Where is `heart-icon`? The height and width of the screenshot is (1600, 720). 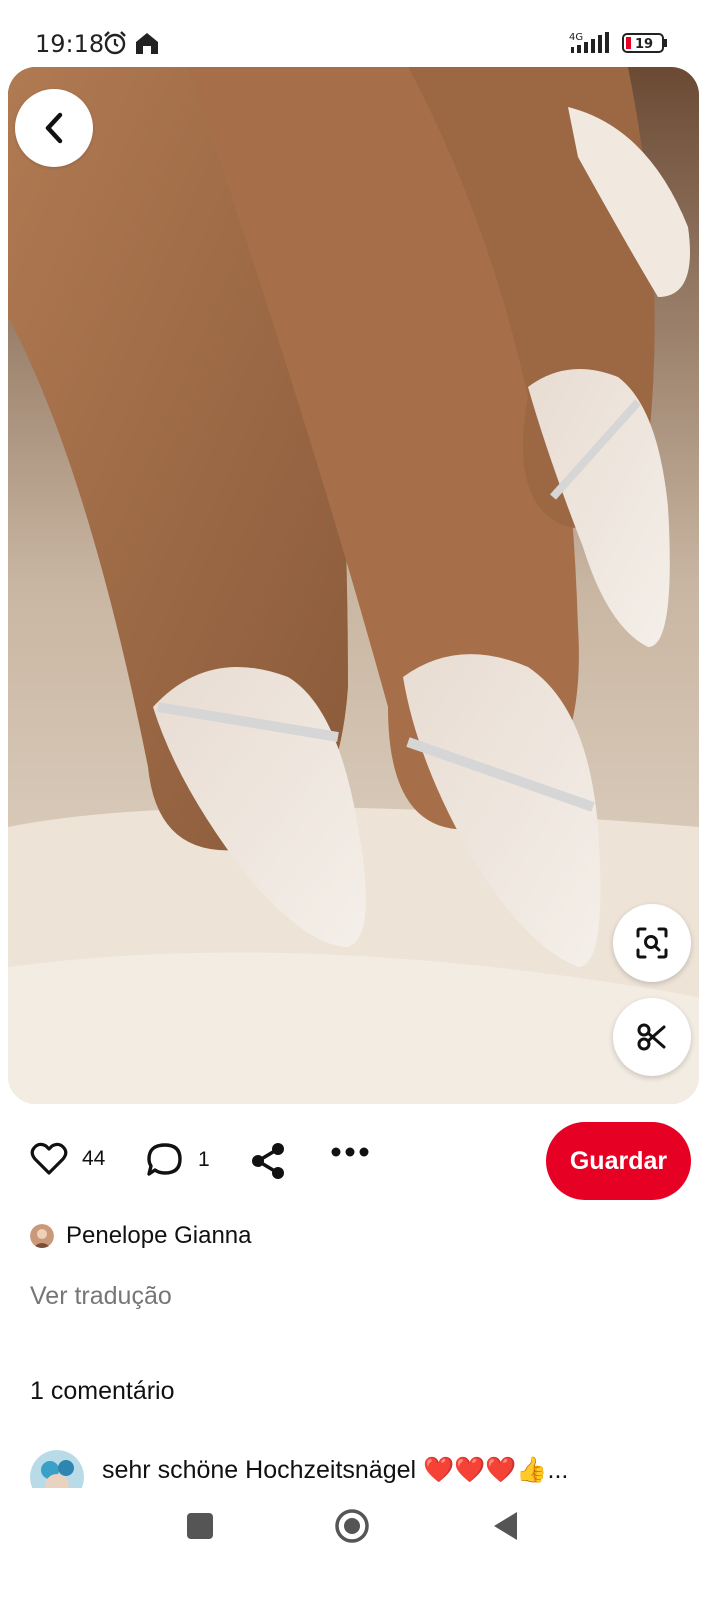
heart-icon is located at coordinates (49, 1158).